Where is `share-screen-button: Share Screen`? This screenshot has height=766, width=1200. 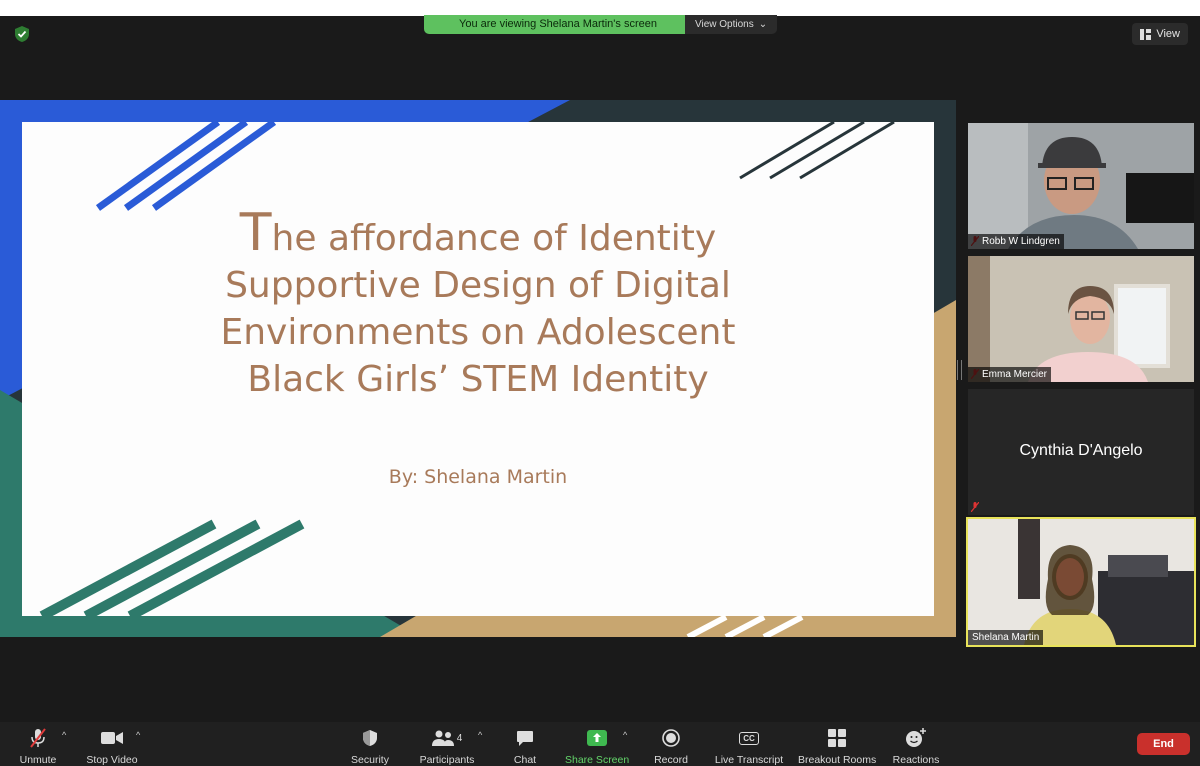 share-screen-button: Share Screen is located at coordinates (597, 746).